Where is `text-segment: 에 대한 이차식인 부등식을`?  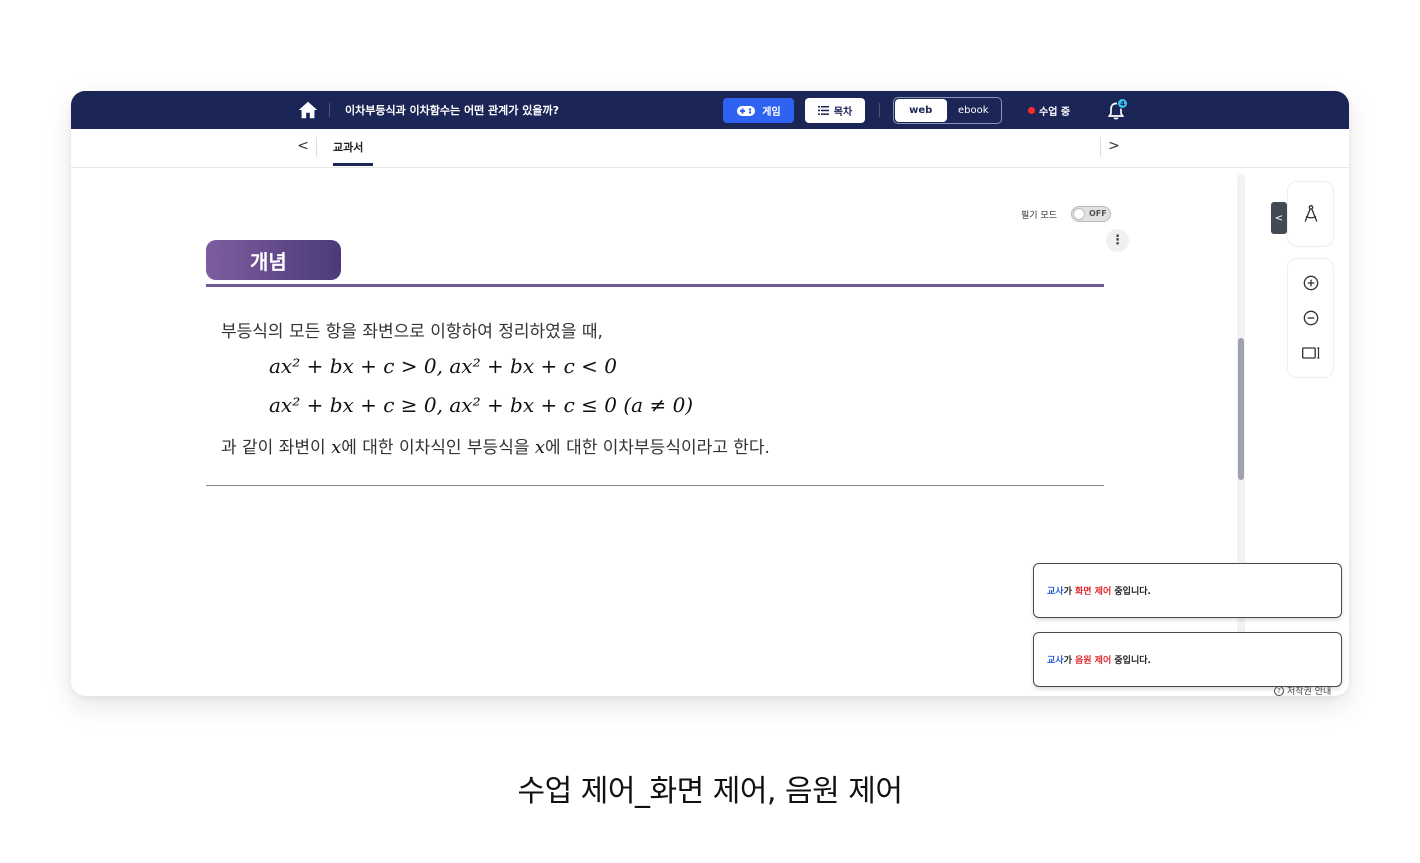
text-segment: 에 대한 이차식인 부등식을 is located at coordinates (438, 448).